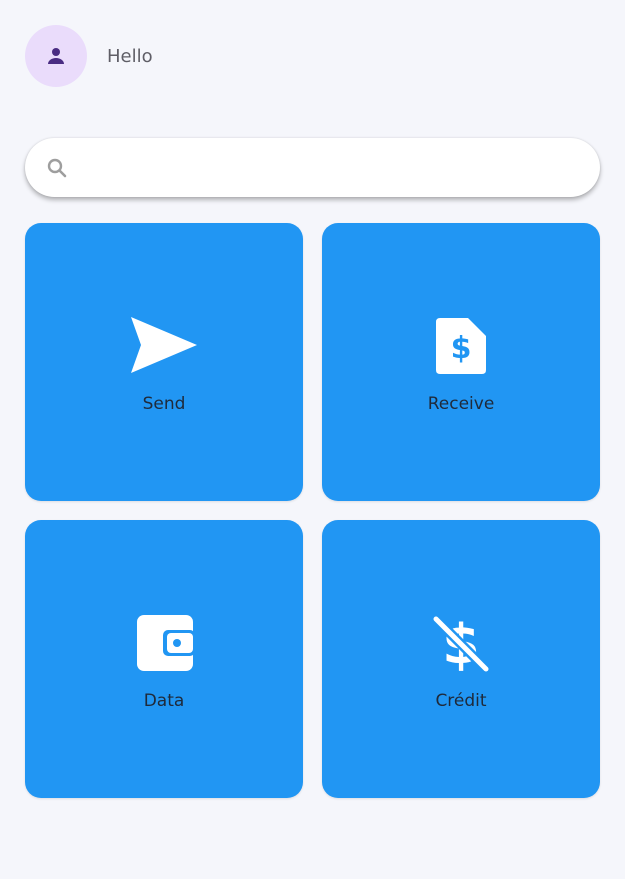 The height and width of the screenshot is (879, 625). What do you see at coordinates (461, 701) in the screenshot?
I see `credit-label: Crédit` at bounding box center [461, 701].